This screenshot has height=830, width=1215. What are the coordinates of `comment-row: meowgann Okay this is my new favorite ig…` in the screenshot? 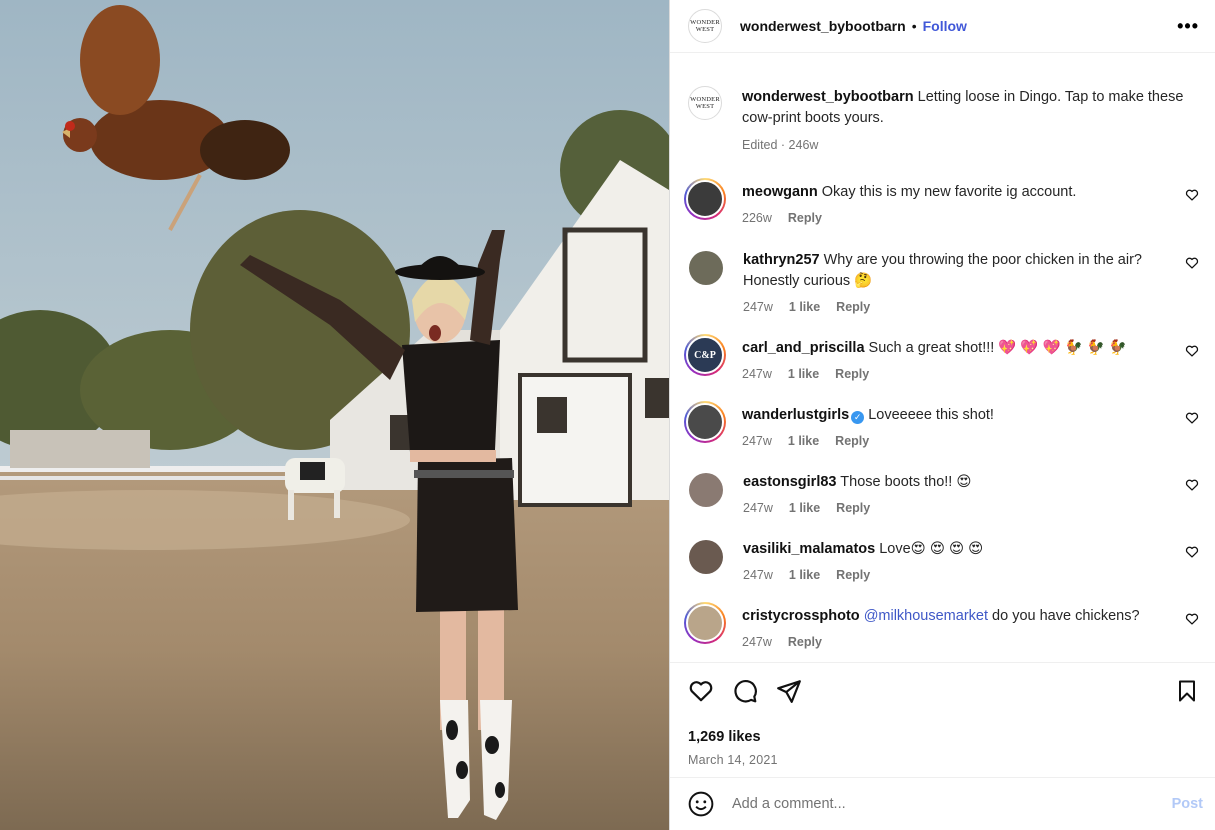 It's located at (941, 201).